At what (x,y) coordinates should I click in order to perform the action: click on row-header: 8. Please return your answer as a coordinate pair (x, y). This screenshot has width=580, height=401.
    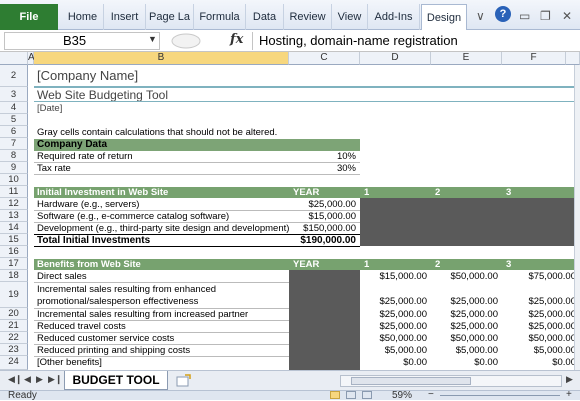
    Looking at the image, I should click on (14, 156).